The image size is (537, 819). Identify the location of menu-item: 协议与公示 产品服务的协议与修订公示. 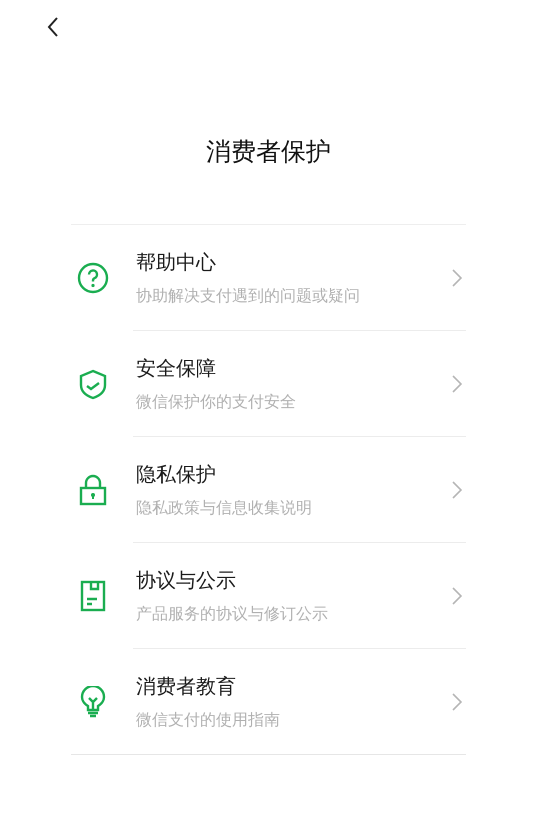
(299, 595).